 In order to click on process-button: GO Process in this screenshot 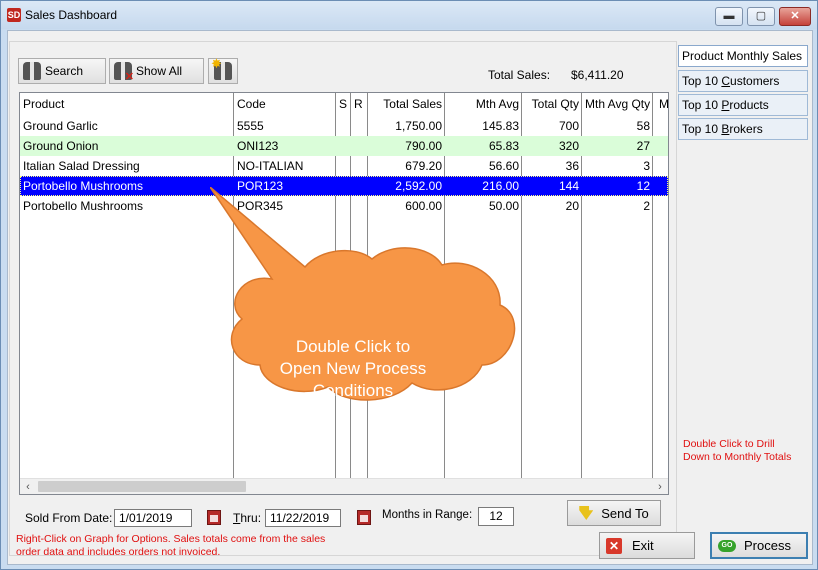, I will do `click(759, 545)`.